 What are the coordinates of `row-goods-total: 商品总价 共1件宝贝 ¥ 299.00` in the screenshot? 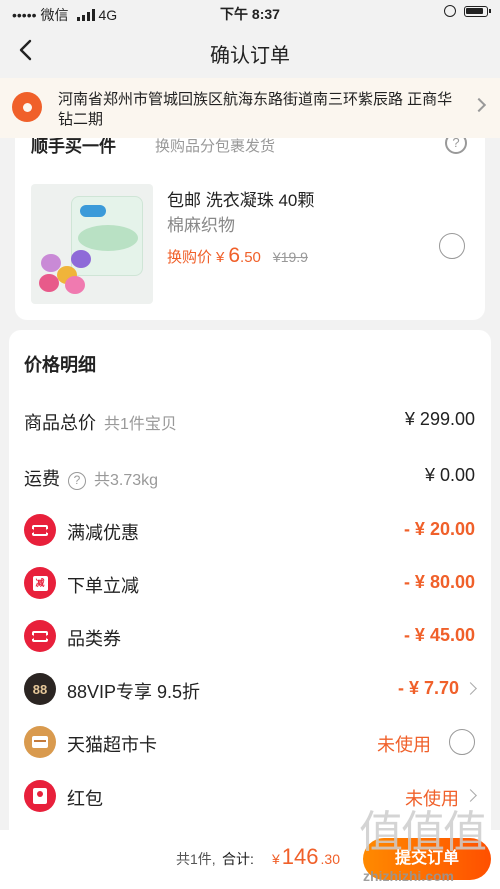 It's located at (250, 420).